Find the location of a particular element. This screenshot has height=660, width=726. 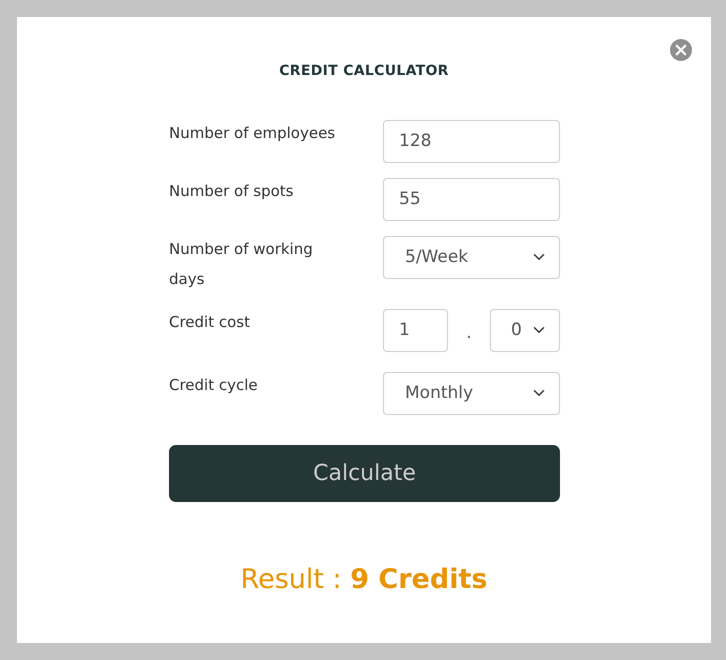

select-field: 5/Week is located at coordinates (471, 257).